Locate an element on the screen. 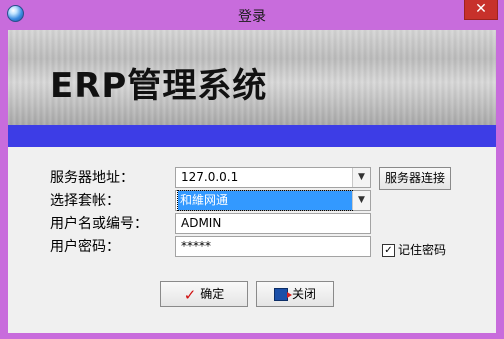  exit-door-icon is located at coordinates (282, 294).